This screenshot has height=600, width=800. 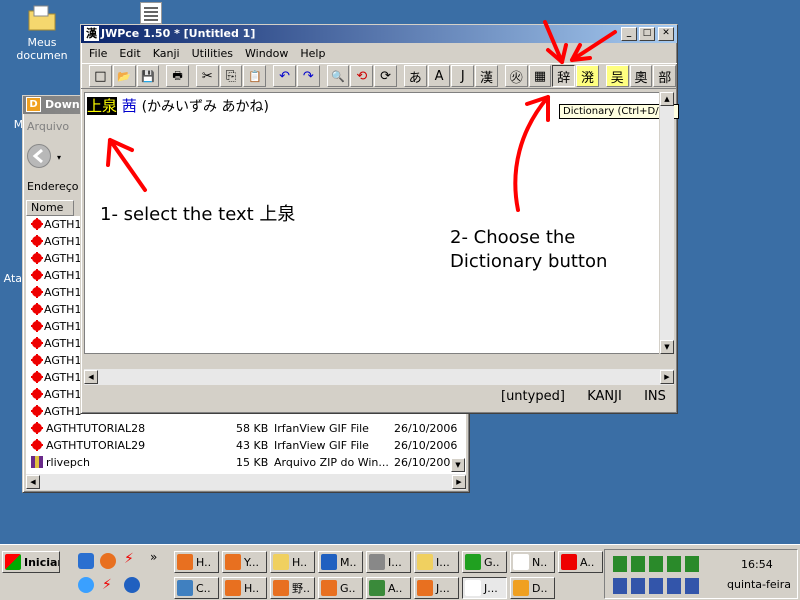 I want to click on save-icon: 💾, so click(x=148, y=76).